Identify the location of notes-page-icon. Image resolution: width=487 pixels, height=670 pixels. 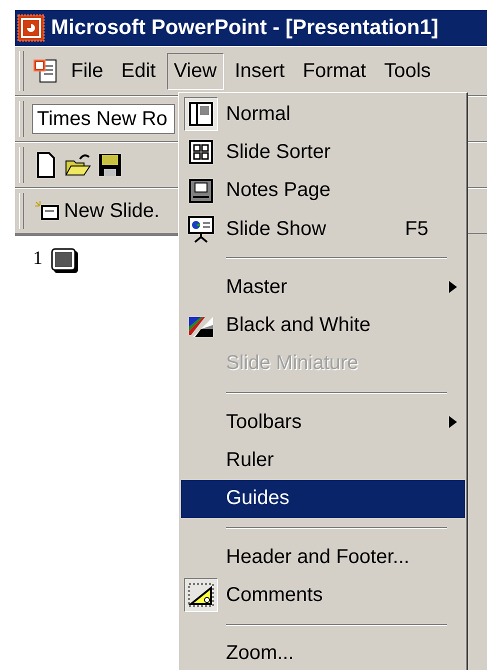
(201, 191).